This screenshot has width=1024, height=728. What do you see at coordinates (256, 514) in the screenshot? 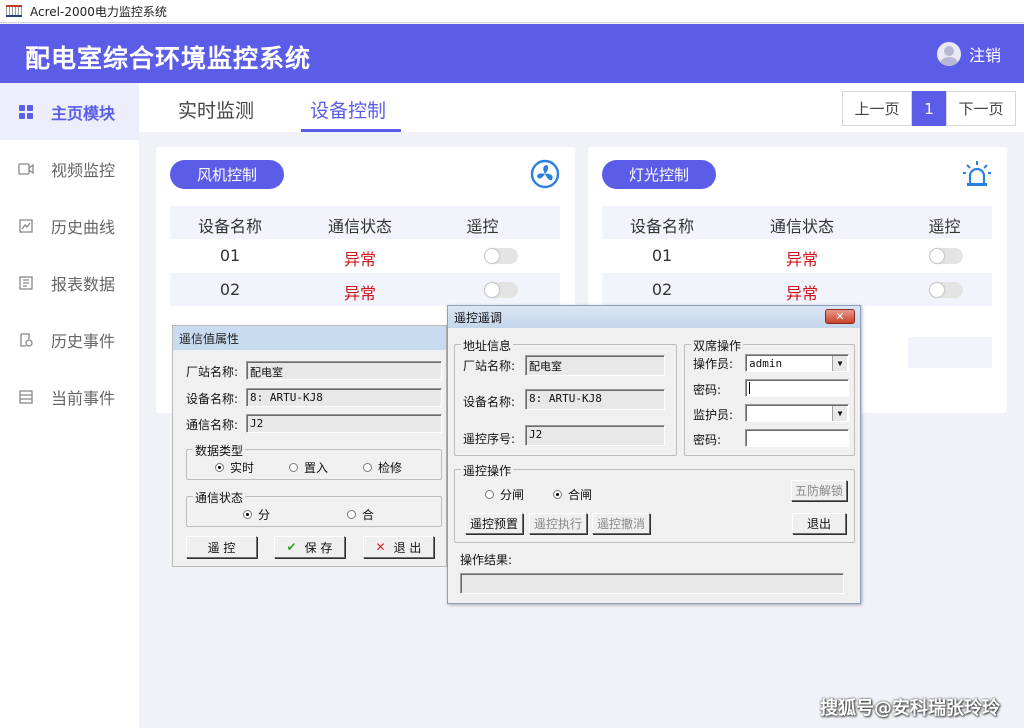
I see `radio-open: 分` at bounding box center [256, 514].